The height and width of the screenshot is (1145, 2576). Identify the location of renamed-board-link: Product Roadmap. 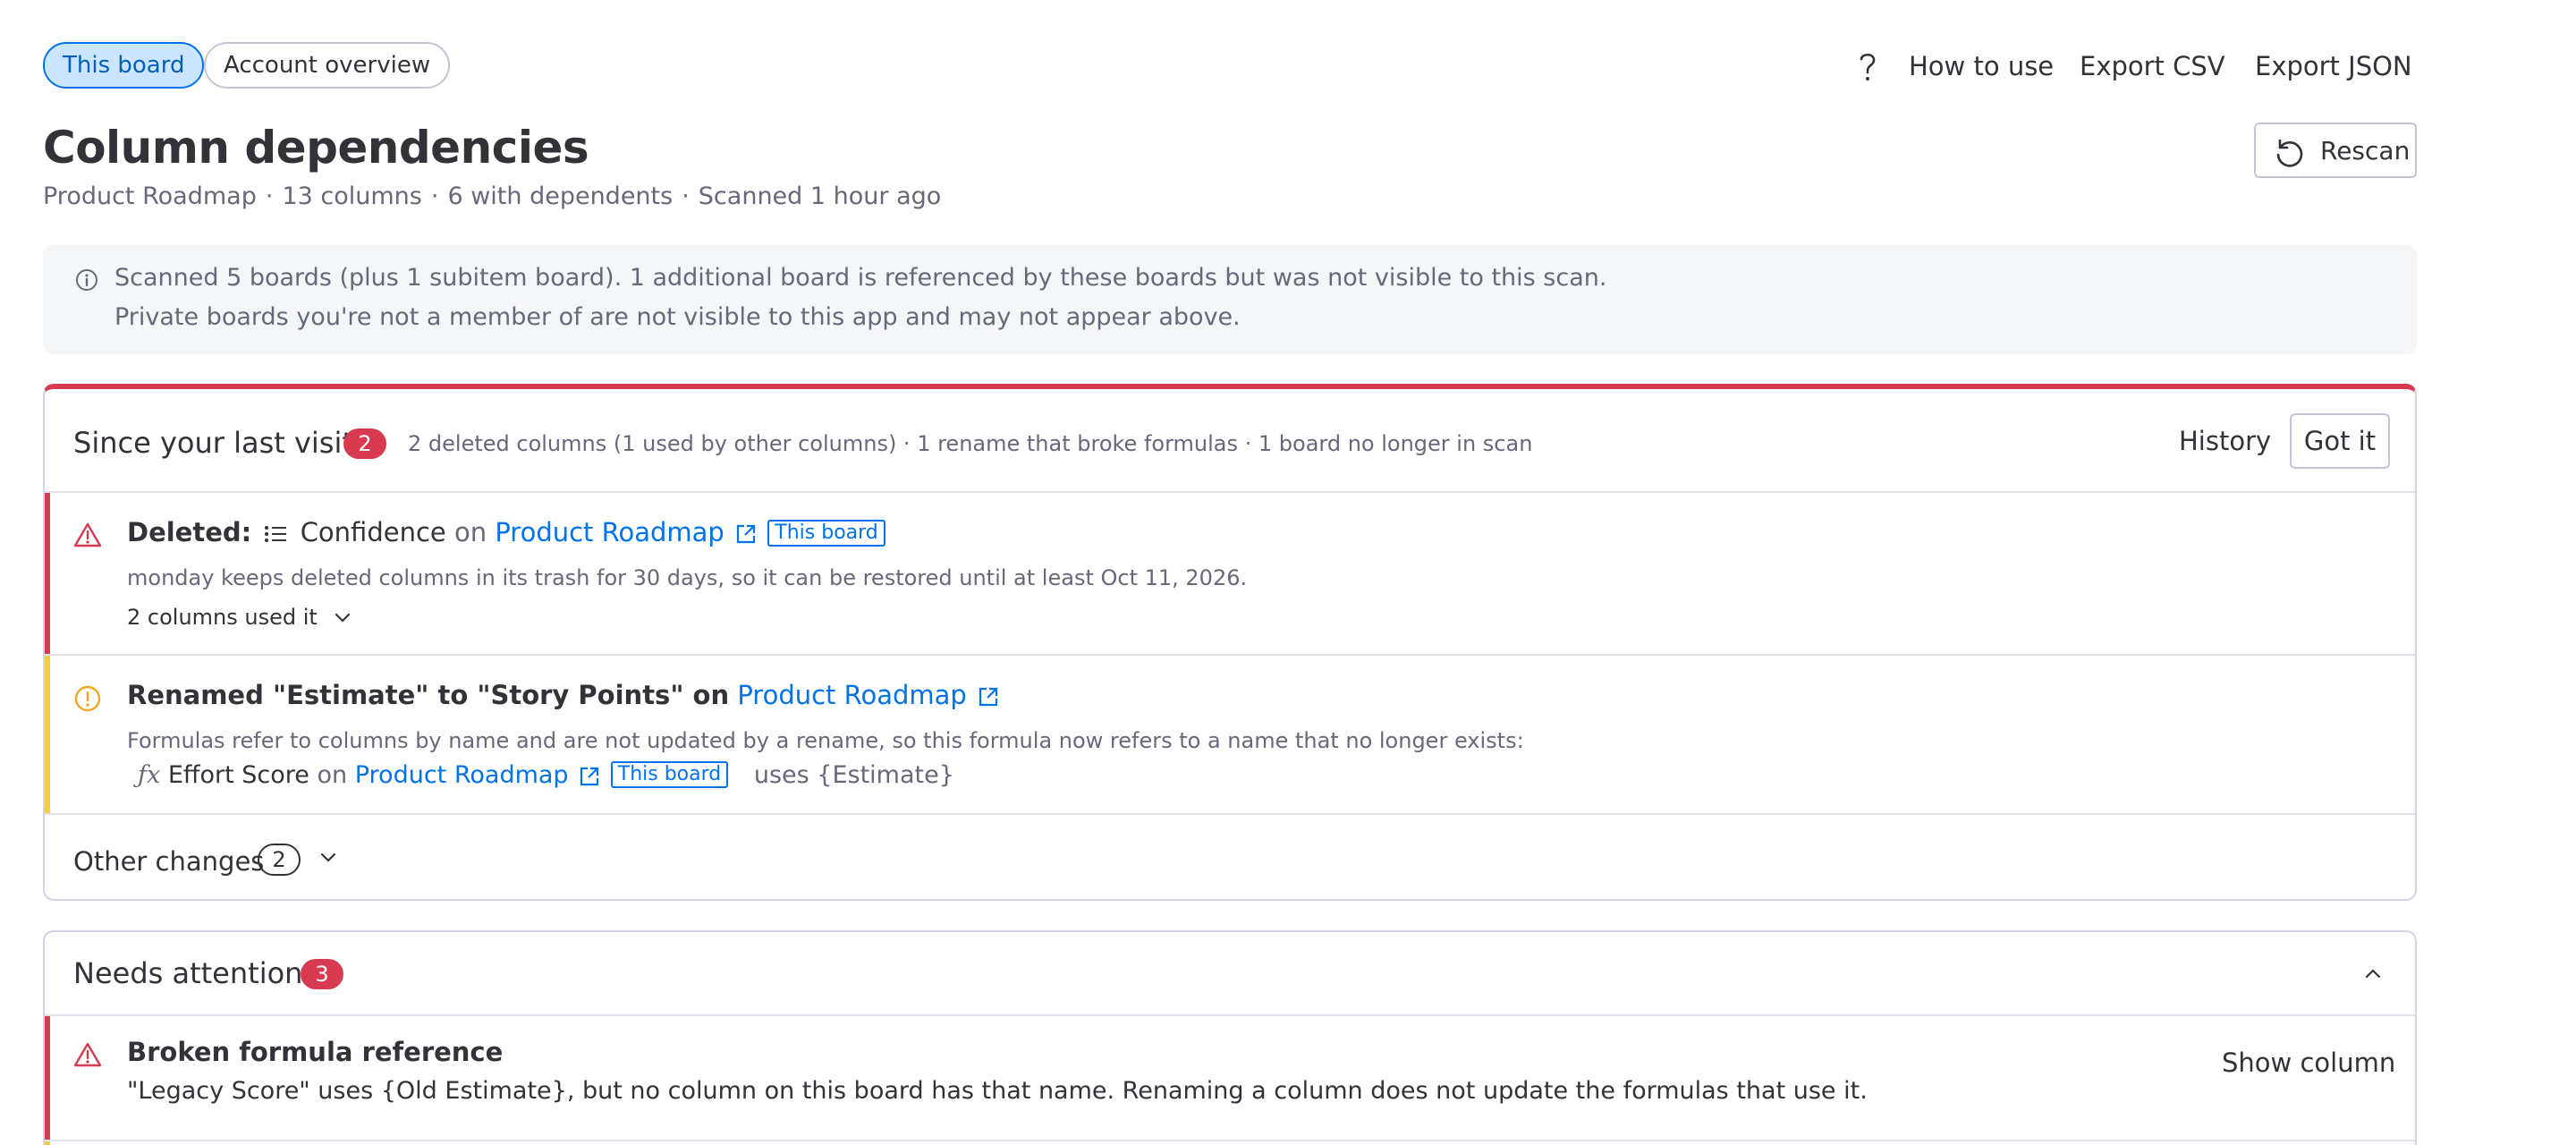
(852, 695).